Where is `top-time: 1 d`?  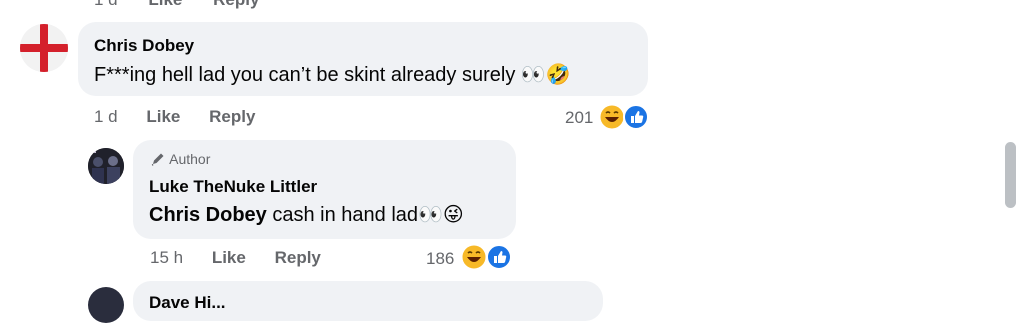 top-time: 1 d is located at coordinates (106, 4).